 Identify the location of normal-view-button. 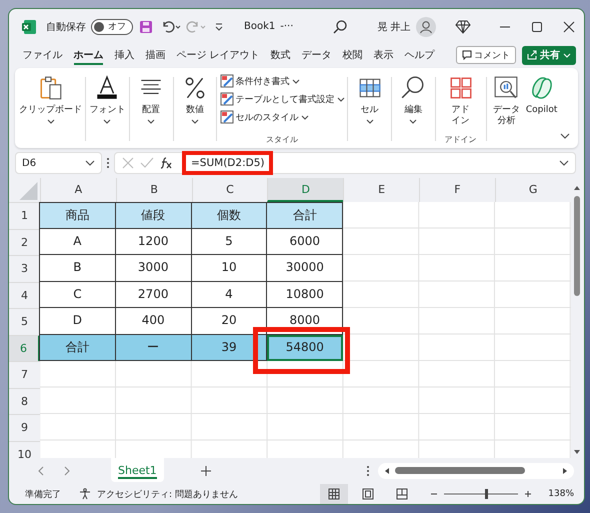
(334, 494).